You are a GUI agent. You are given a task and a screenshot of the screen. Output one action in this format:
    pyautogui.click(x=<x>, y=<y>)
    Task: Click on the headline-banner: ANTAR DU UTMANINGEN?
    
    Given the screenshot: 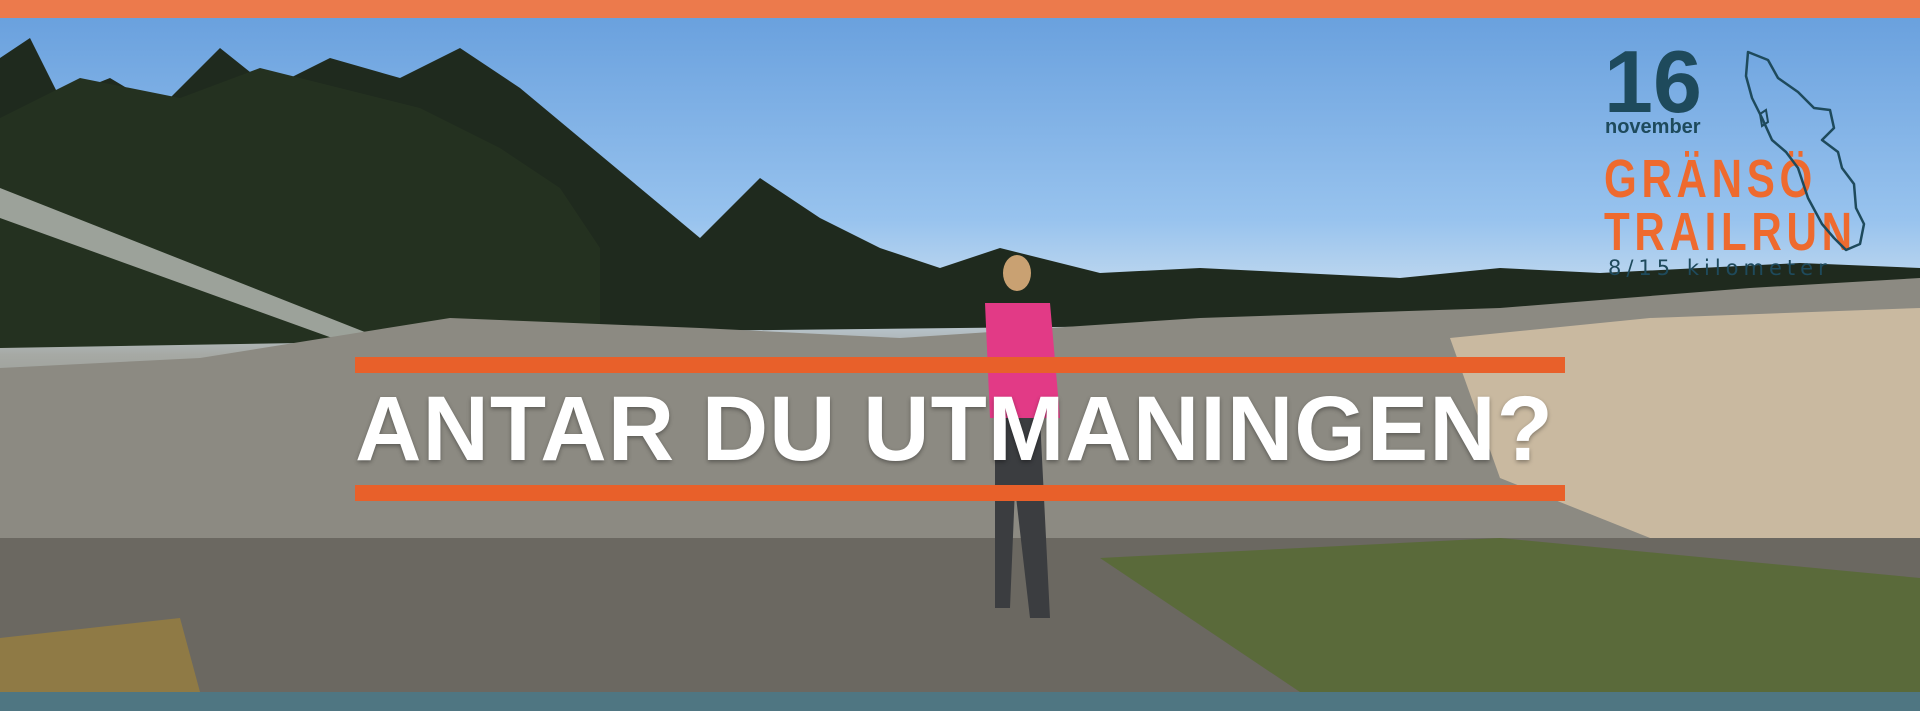 What is the action you would take?
    pyautogui.click(x=960, y=429)
    